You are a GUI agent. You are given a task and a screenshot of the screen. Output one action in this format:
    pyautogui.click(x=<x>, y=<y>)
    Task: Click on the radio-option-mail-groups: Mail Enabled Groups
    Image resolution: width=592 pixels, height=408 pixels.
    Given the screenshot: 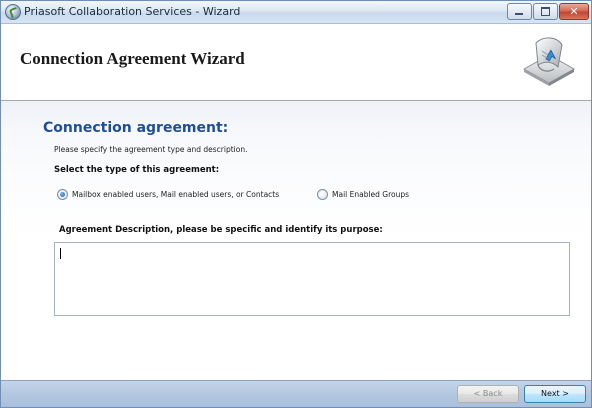 What is the action you would take?
    pyautogui.click(x=372, y=195)
    